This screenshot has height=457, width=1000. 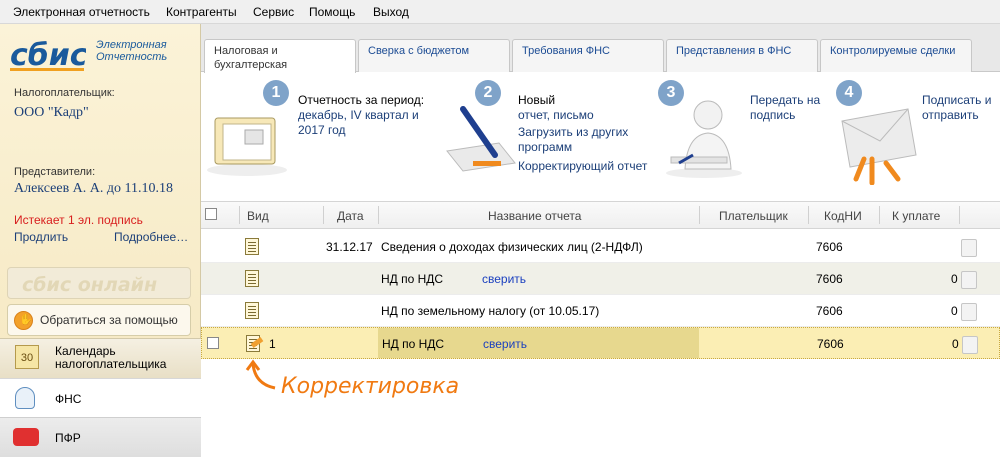 I want to click on fns-emblem-icon, so click(x=25, y=398).